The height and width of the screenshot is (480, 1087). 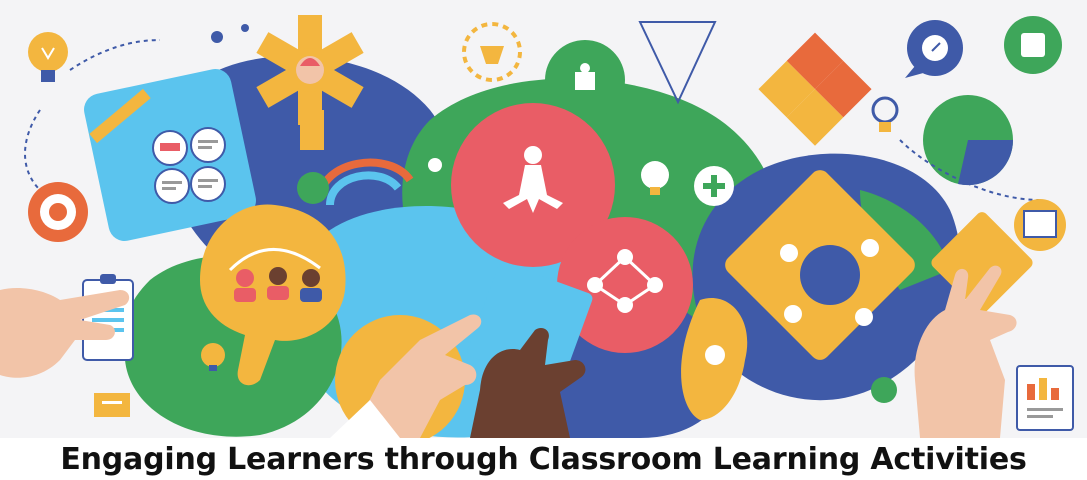 I want to click on plus-icon, so click(x=714, y=186).